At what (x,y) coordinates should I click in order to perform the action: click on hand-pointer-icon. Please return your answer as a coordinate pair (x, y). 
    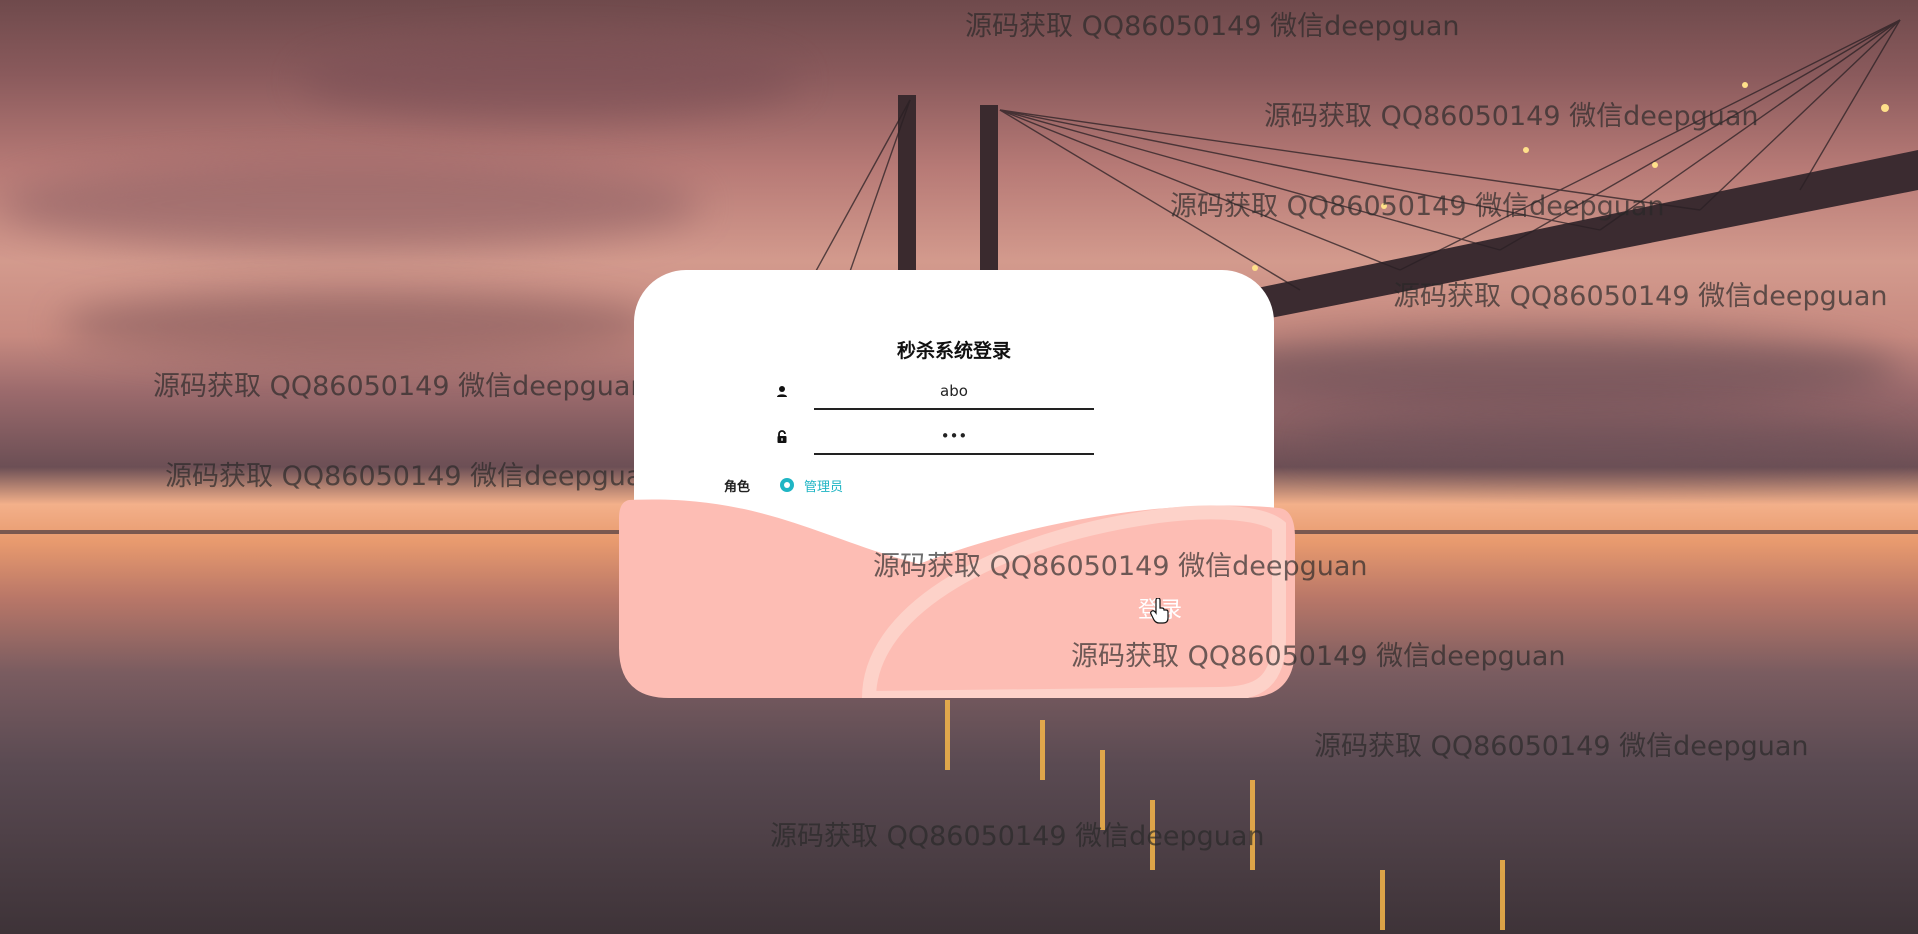
    Looking at the image, I should click on (1159, 611).